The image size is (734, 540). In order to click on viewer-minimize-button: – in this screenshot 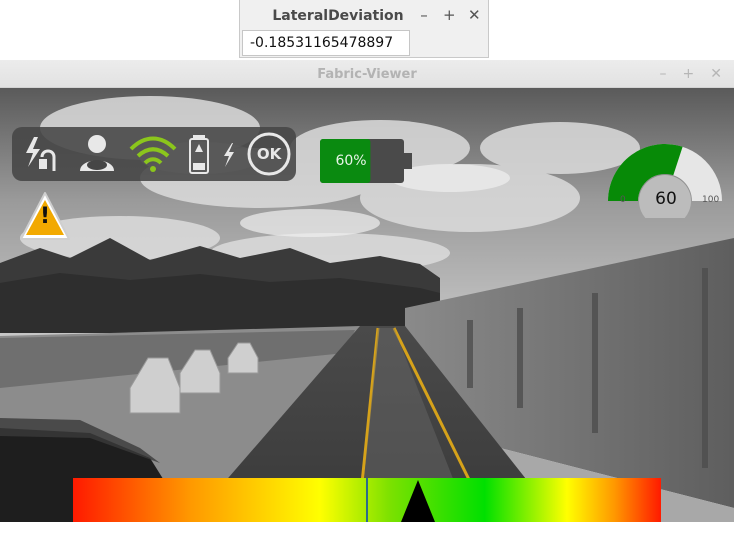, I will do `click(663, 74)`.